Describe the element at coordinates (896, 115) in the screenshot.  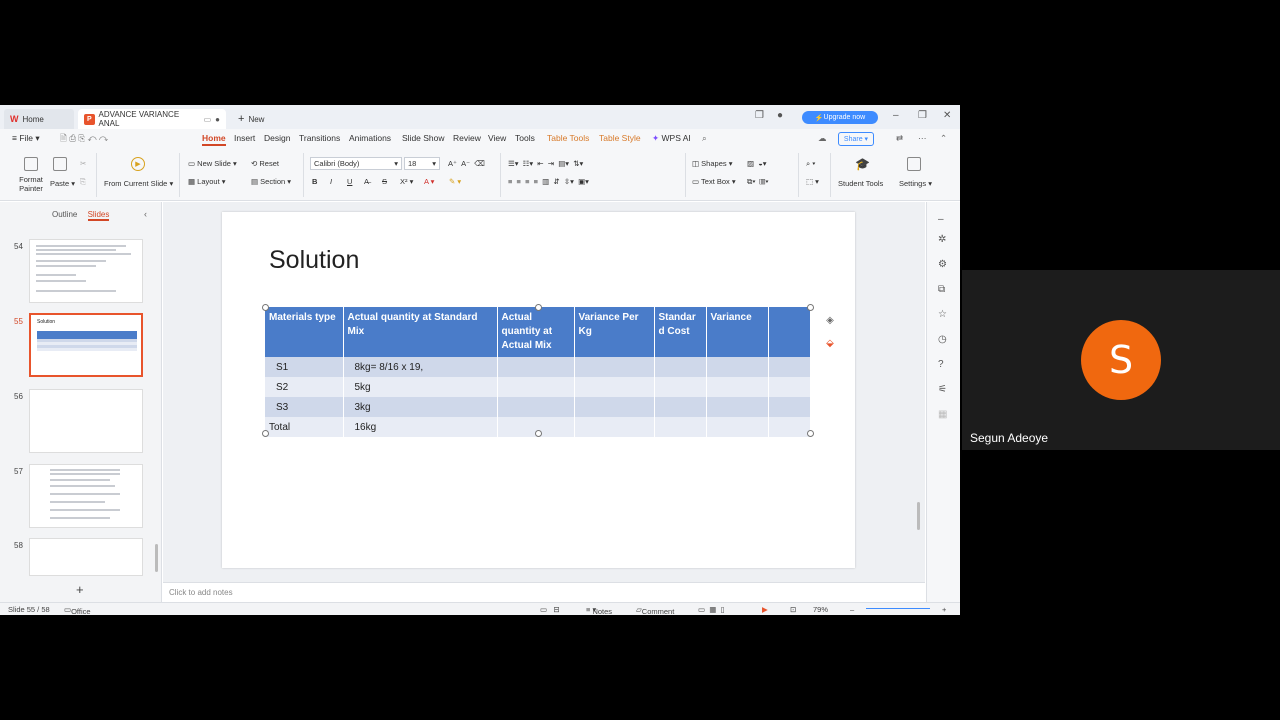
I see `minimize-icon: –` at that location.